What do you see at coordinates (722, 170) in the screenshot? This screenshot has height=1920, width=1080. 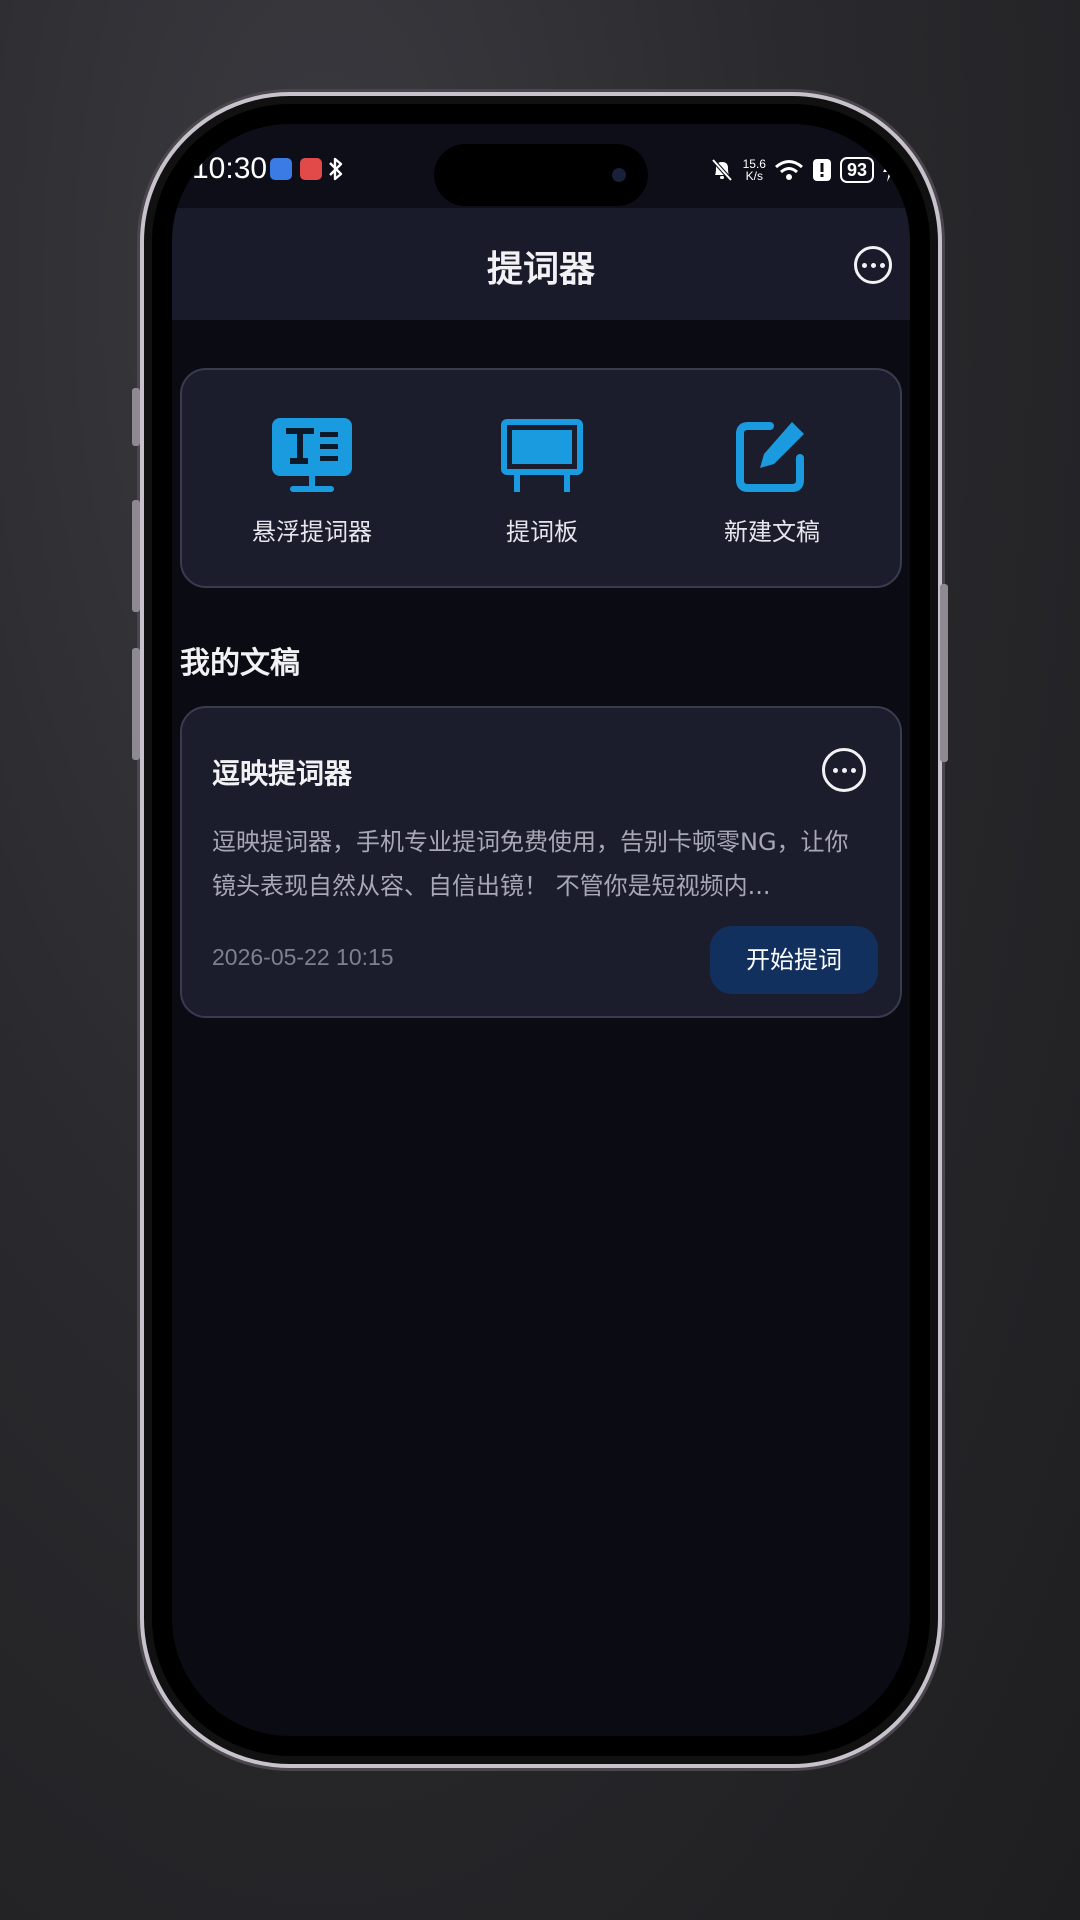 I see `mute-bell-icon` at bounding box center [722, 170].